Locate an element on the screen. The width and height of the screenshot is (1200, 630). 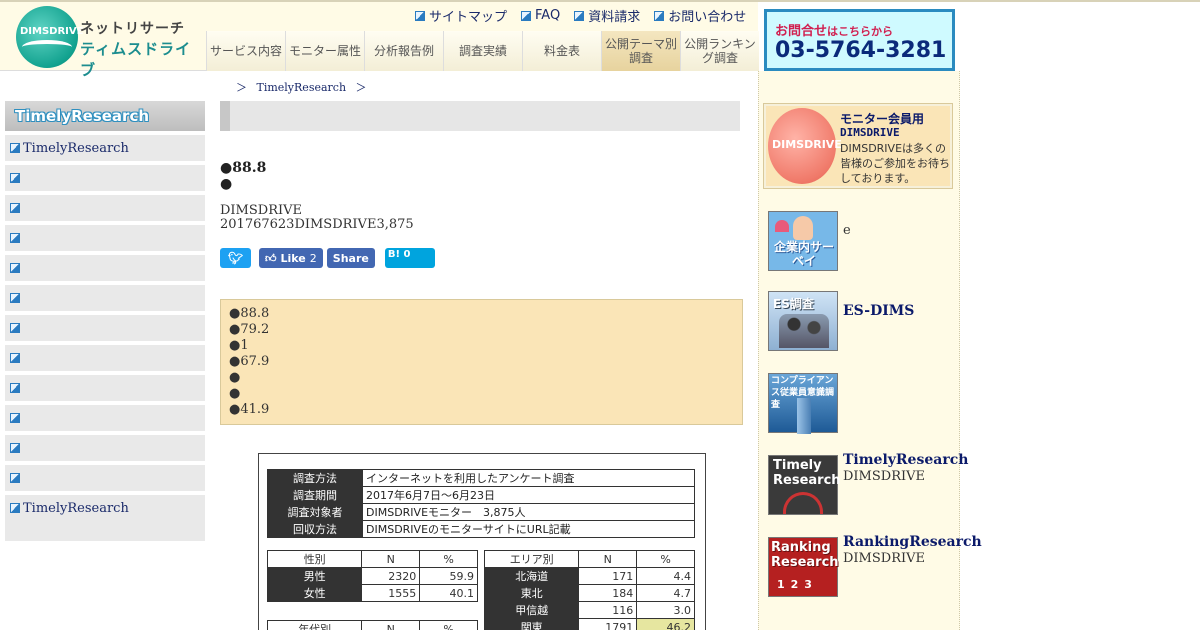
finding-item: ●67.9 is located at coordinates (249, 361).